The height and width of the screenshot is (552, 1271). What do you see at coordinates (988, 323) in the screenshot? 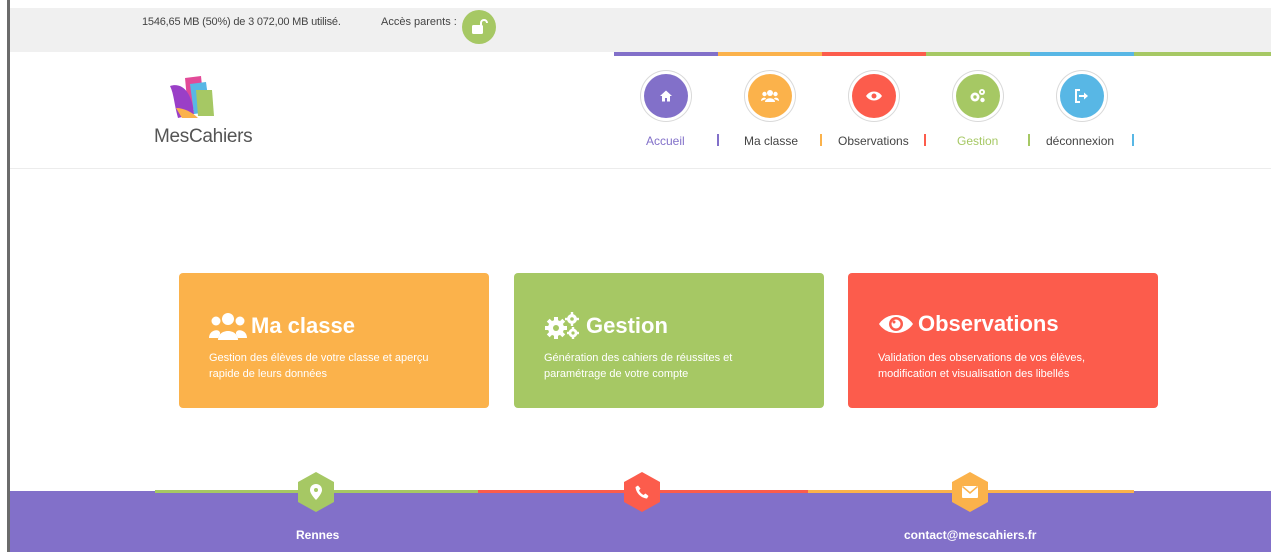
I see `card-observations-heading: Observations` at bounding box center [988, 323].